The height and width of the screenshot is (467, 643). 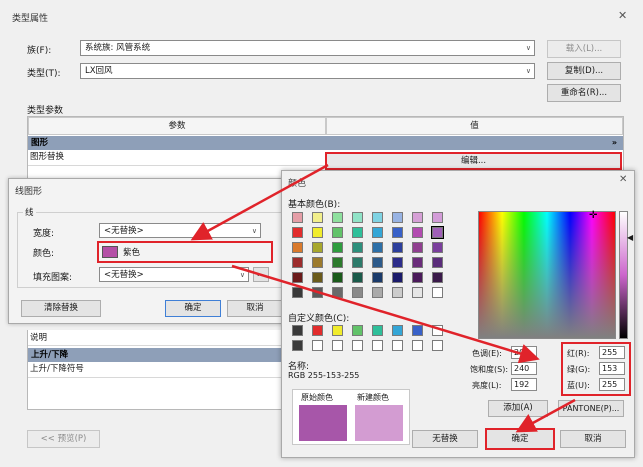 I want to click on arrow-ok, so click(x=545, y=415).